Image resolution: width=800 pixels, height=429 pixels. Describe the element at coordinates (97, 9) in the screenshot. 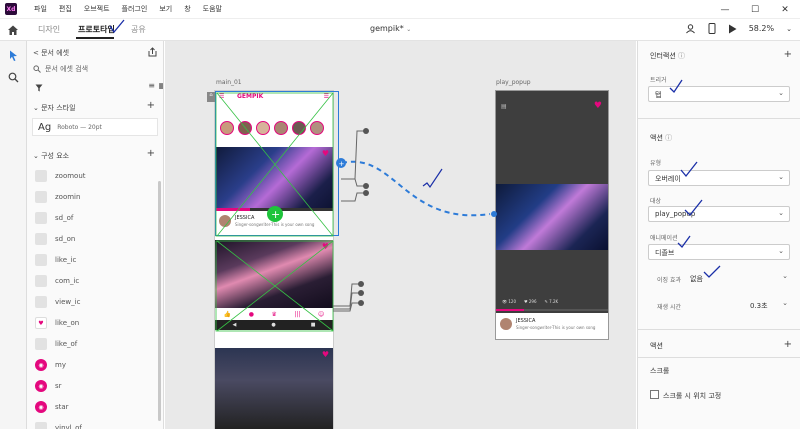

I see `menu-object: 오브젝트` at that location.